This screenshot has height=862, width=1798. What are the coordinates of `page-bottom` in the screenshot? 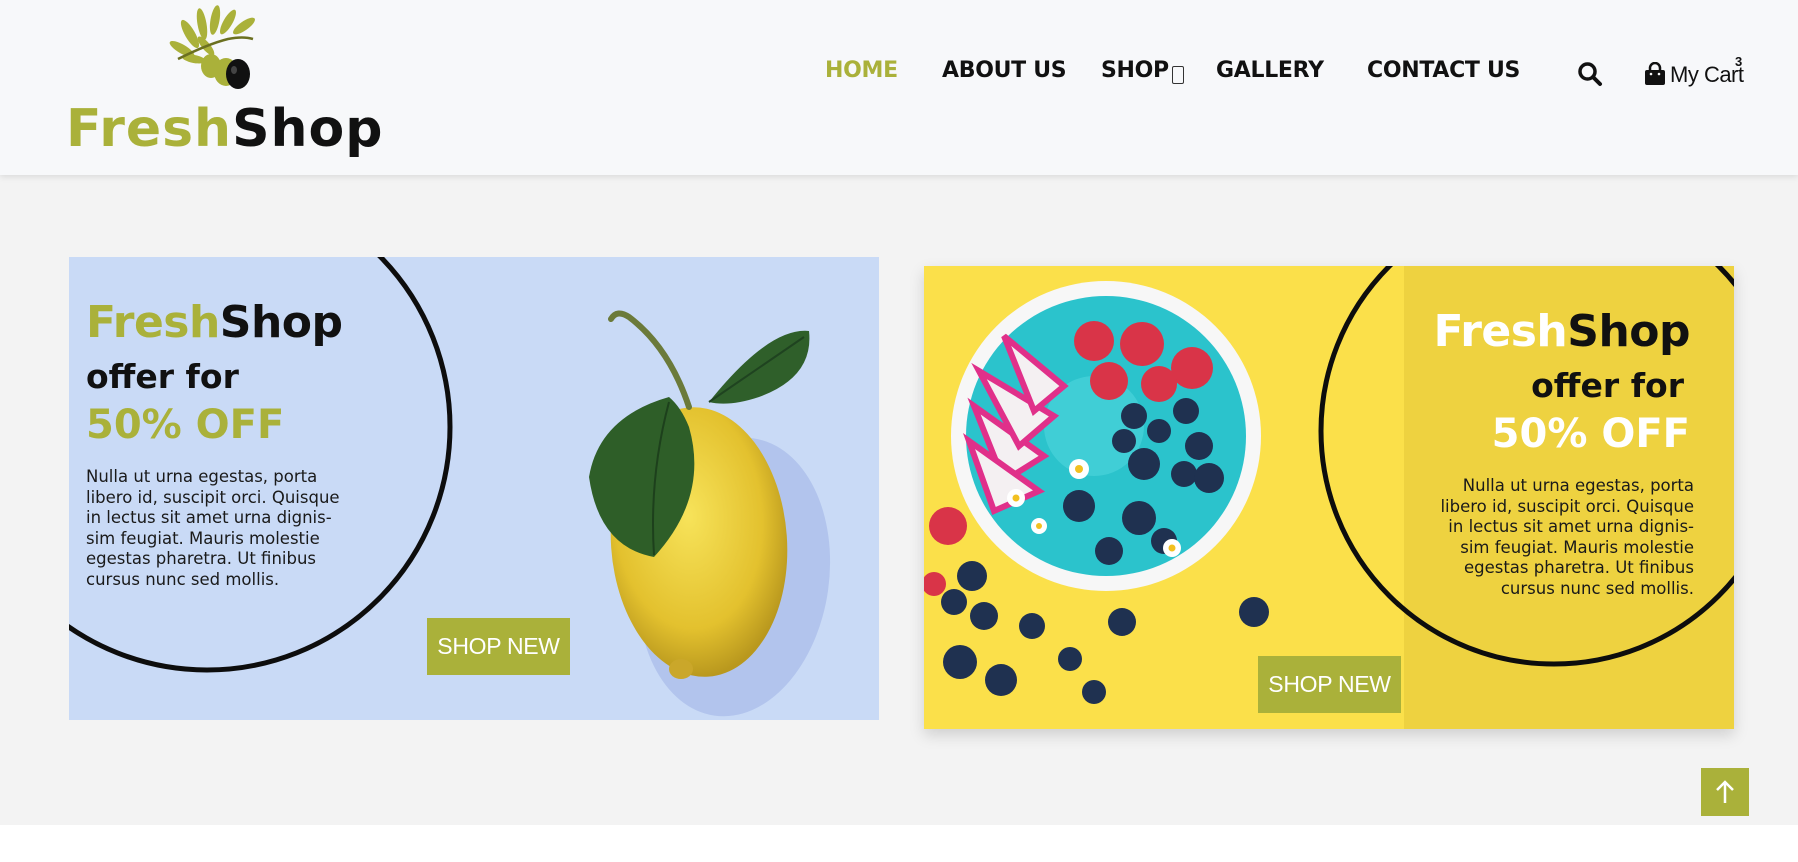 It's located at (899, 843).